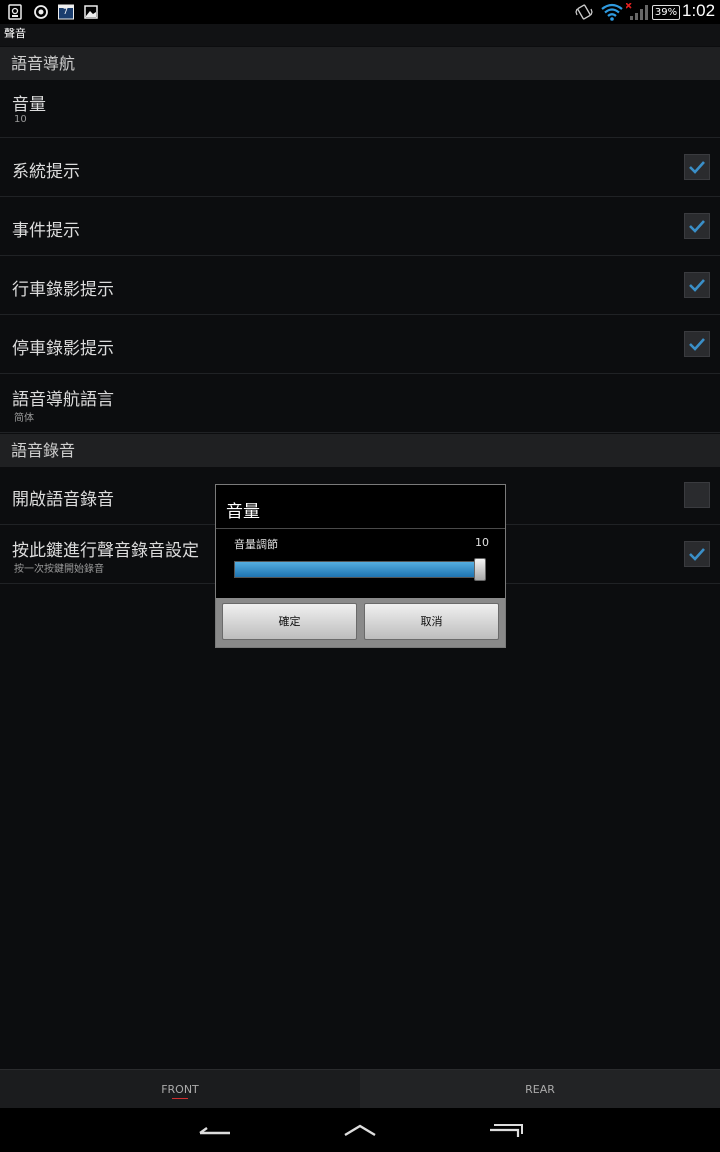  Describe the element at coordinates (360, 168) in the screenshot. I see `setting-system-prompt: 系統提示` at that location.